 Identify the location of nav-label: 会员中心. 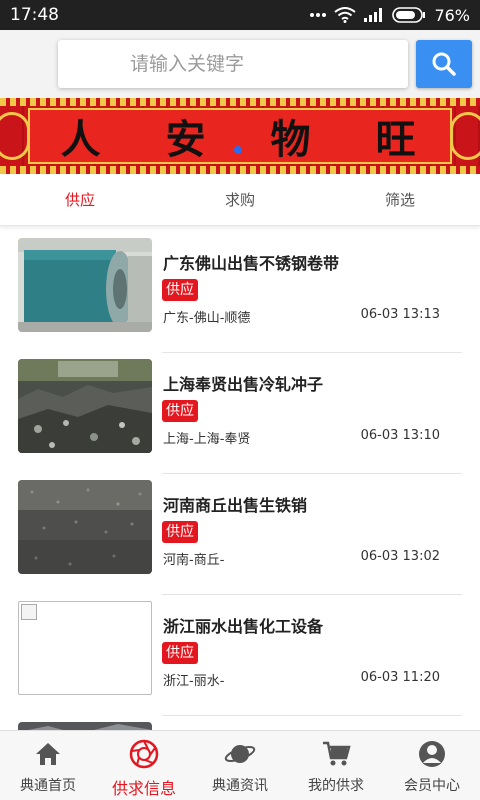
(432, 786).